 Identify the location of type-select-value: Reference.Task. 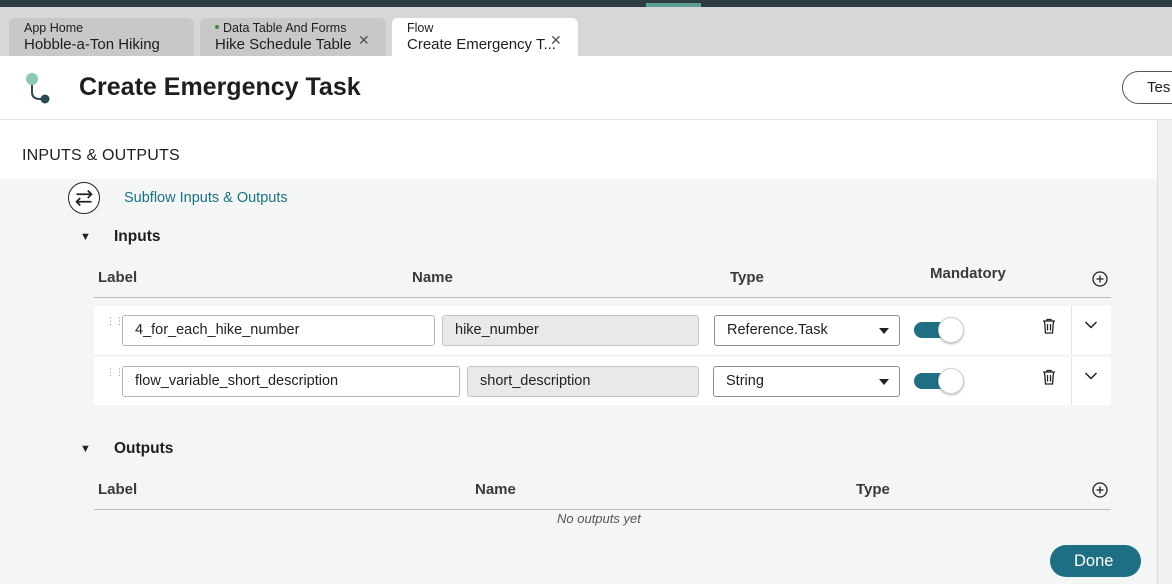
(777, 330).